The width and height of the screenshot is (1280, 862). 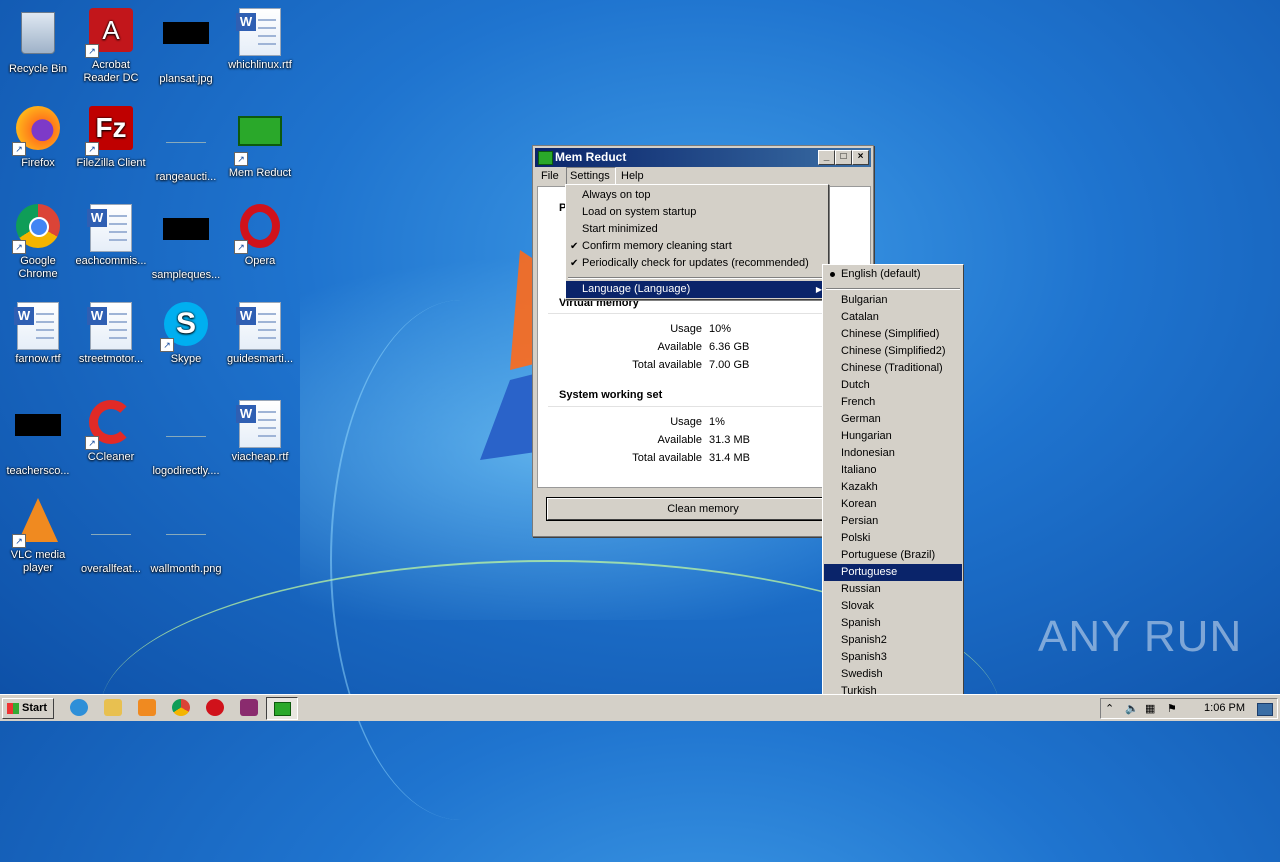 I want to click on show-hidden-icons-icon: ⌃, so click(x=1109, y=708).